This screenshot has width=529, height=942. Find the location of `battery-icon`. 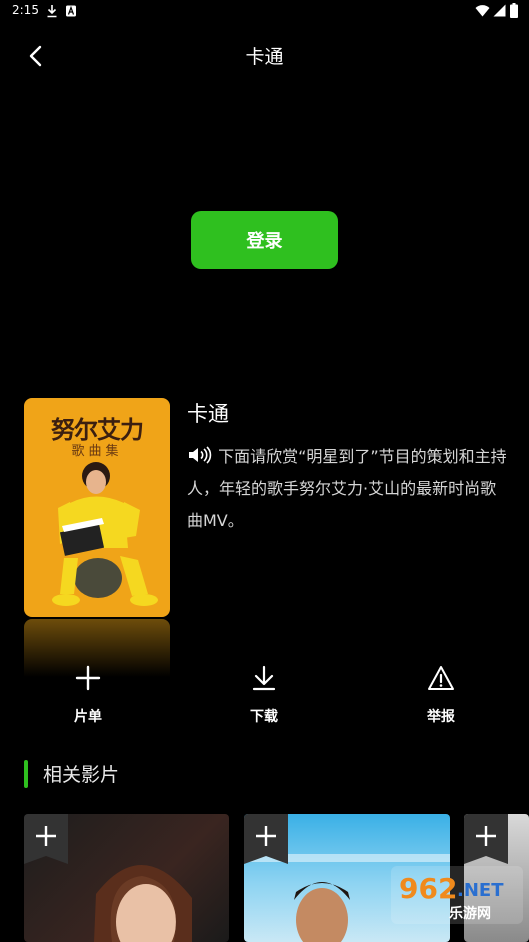

battery-icon is located at coordinates (514, 10).